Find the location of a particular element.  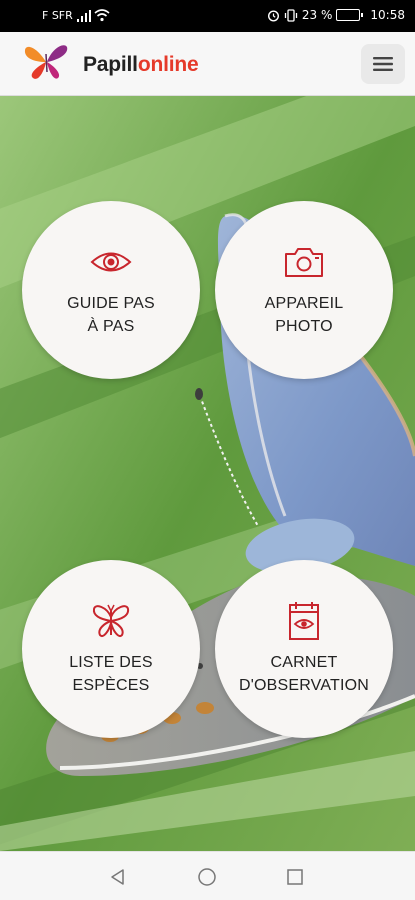

recent-apps-icon is located at coordinates (295, 877).